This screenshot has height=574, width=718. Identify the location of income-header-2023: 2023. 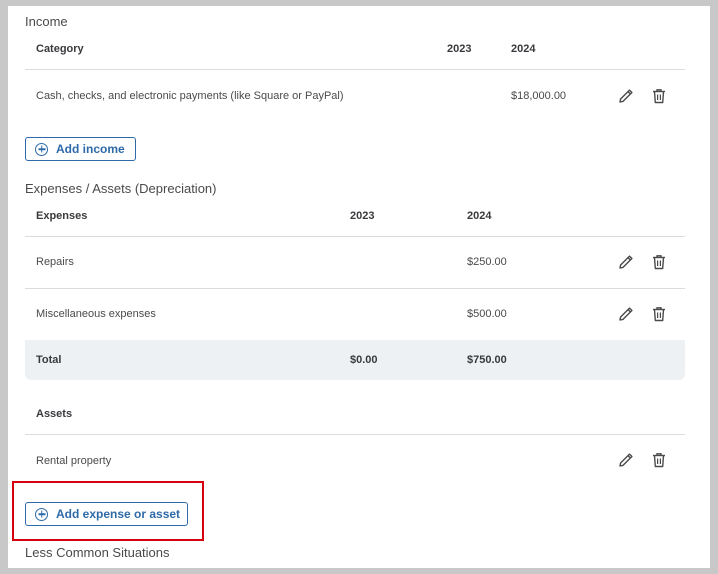
(459, 49).